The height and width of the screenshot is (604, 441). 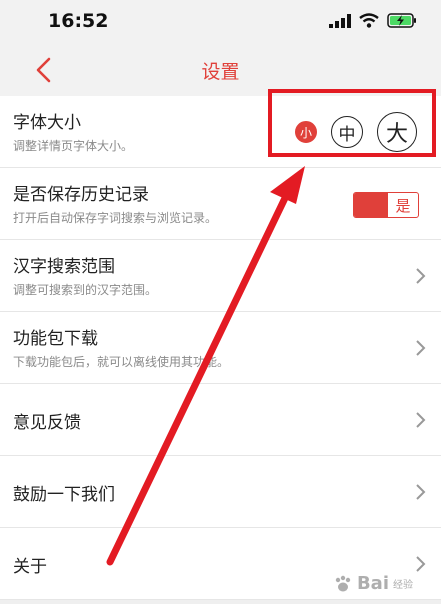 I want to click on row-title: 关于, so click(x=30, y=567).